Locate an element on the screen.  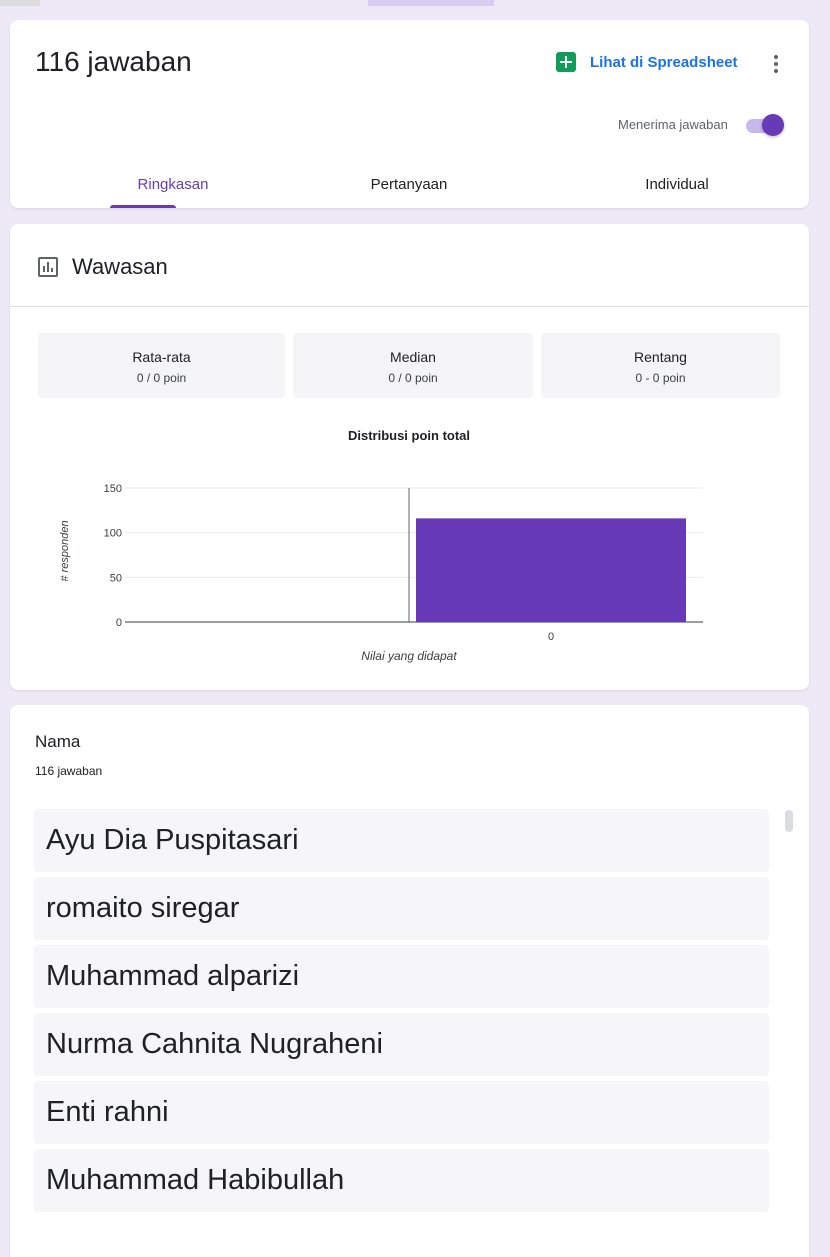
stat-average-label: Rata-rata is located at coordinates (161, 357).